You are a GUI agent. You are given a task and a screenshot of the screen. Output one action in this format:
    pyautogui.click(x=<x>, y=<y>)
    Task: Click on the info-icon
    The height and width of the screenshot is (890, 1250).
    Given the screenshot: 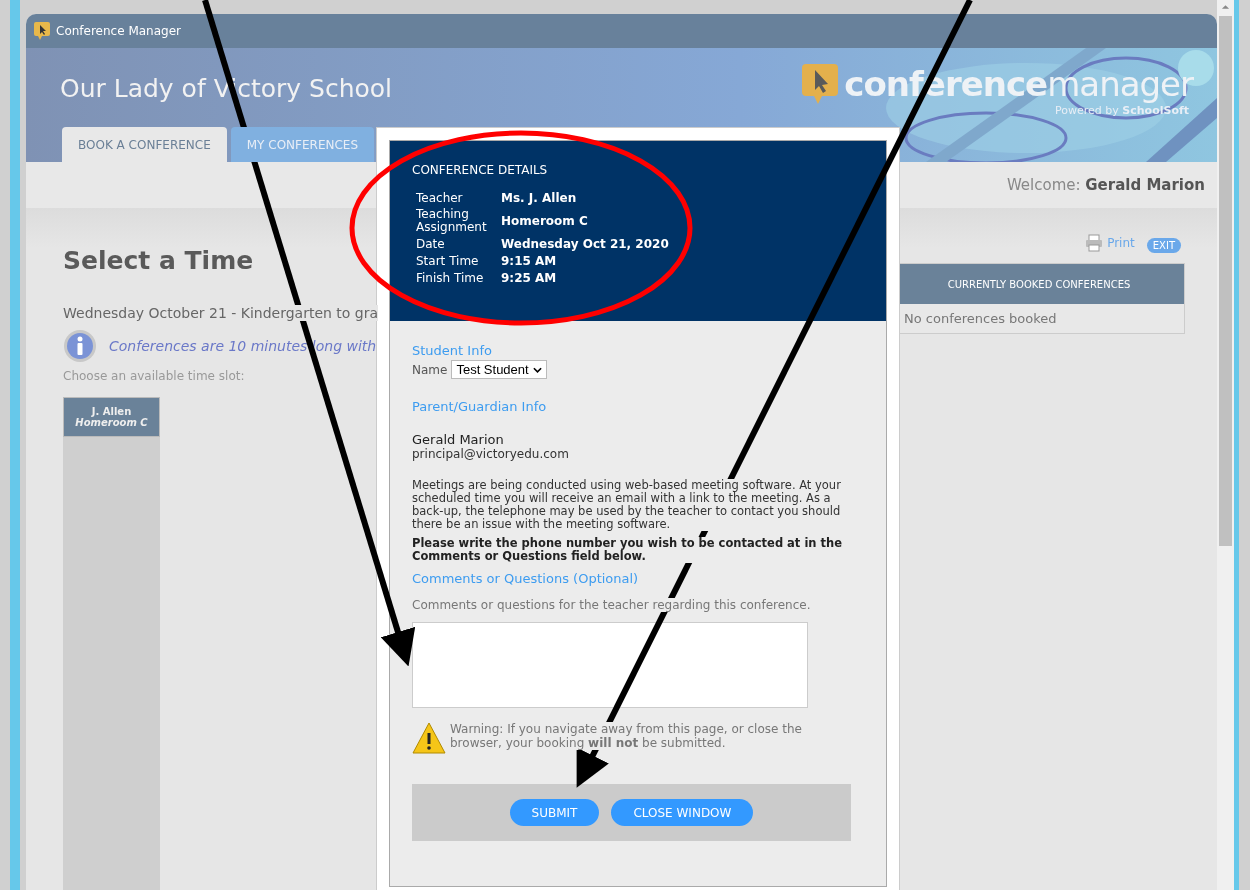 What is the action you would take?
    pyautogui.click(x=80, y=346)
    